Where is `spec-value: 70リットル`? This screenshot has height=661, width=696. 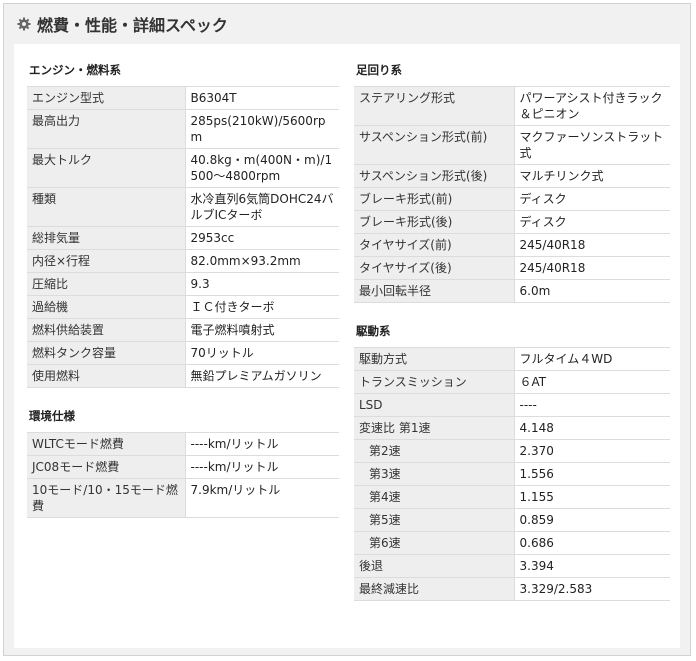
spec-value: 70リットル is located at coordinates (262, 353).